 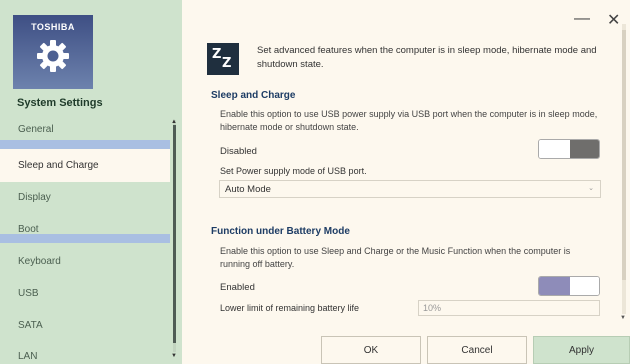 What do you see at coordinates (34, 197) in the screenshot?
I see `sidebar-item-label: Display` at bounding box center [34, 197].